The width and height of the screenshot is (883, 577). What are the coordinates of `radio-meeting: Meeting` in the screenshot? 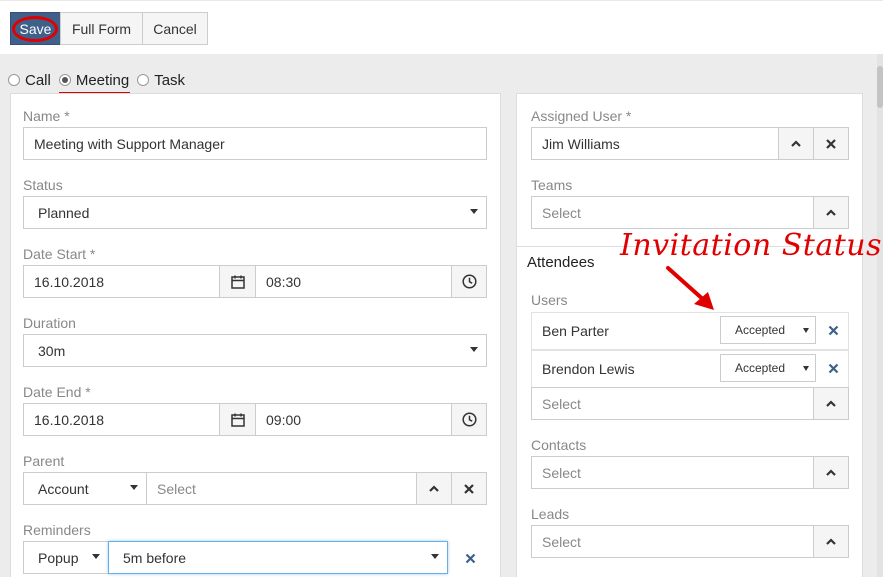 It's located at (94, 80).